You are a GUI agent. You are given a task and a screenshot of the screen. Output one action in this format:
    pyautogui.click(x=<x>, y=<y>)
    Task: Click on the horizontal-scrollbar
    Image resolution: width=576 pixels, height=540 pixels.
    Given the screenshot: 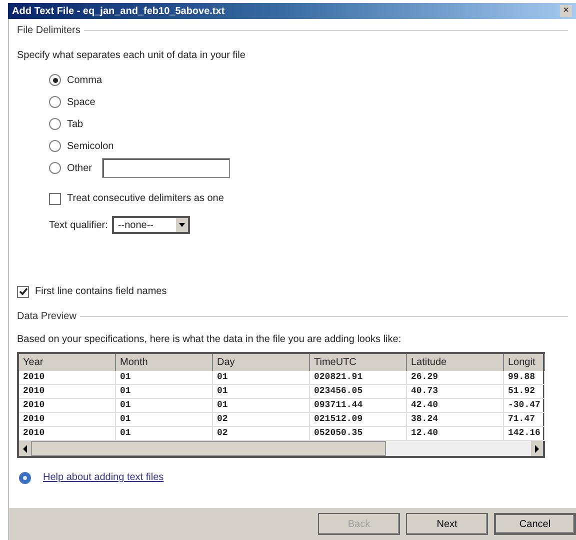 What is the action you would take?
    pyautogui.click(x=281, y=448)
    